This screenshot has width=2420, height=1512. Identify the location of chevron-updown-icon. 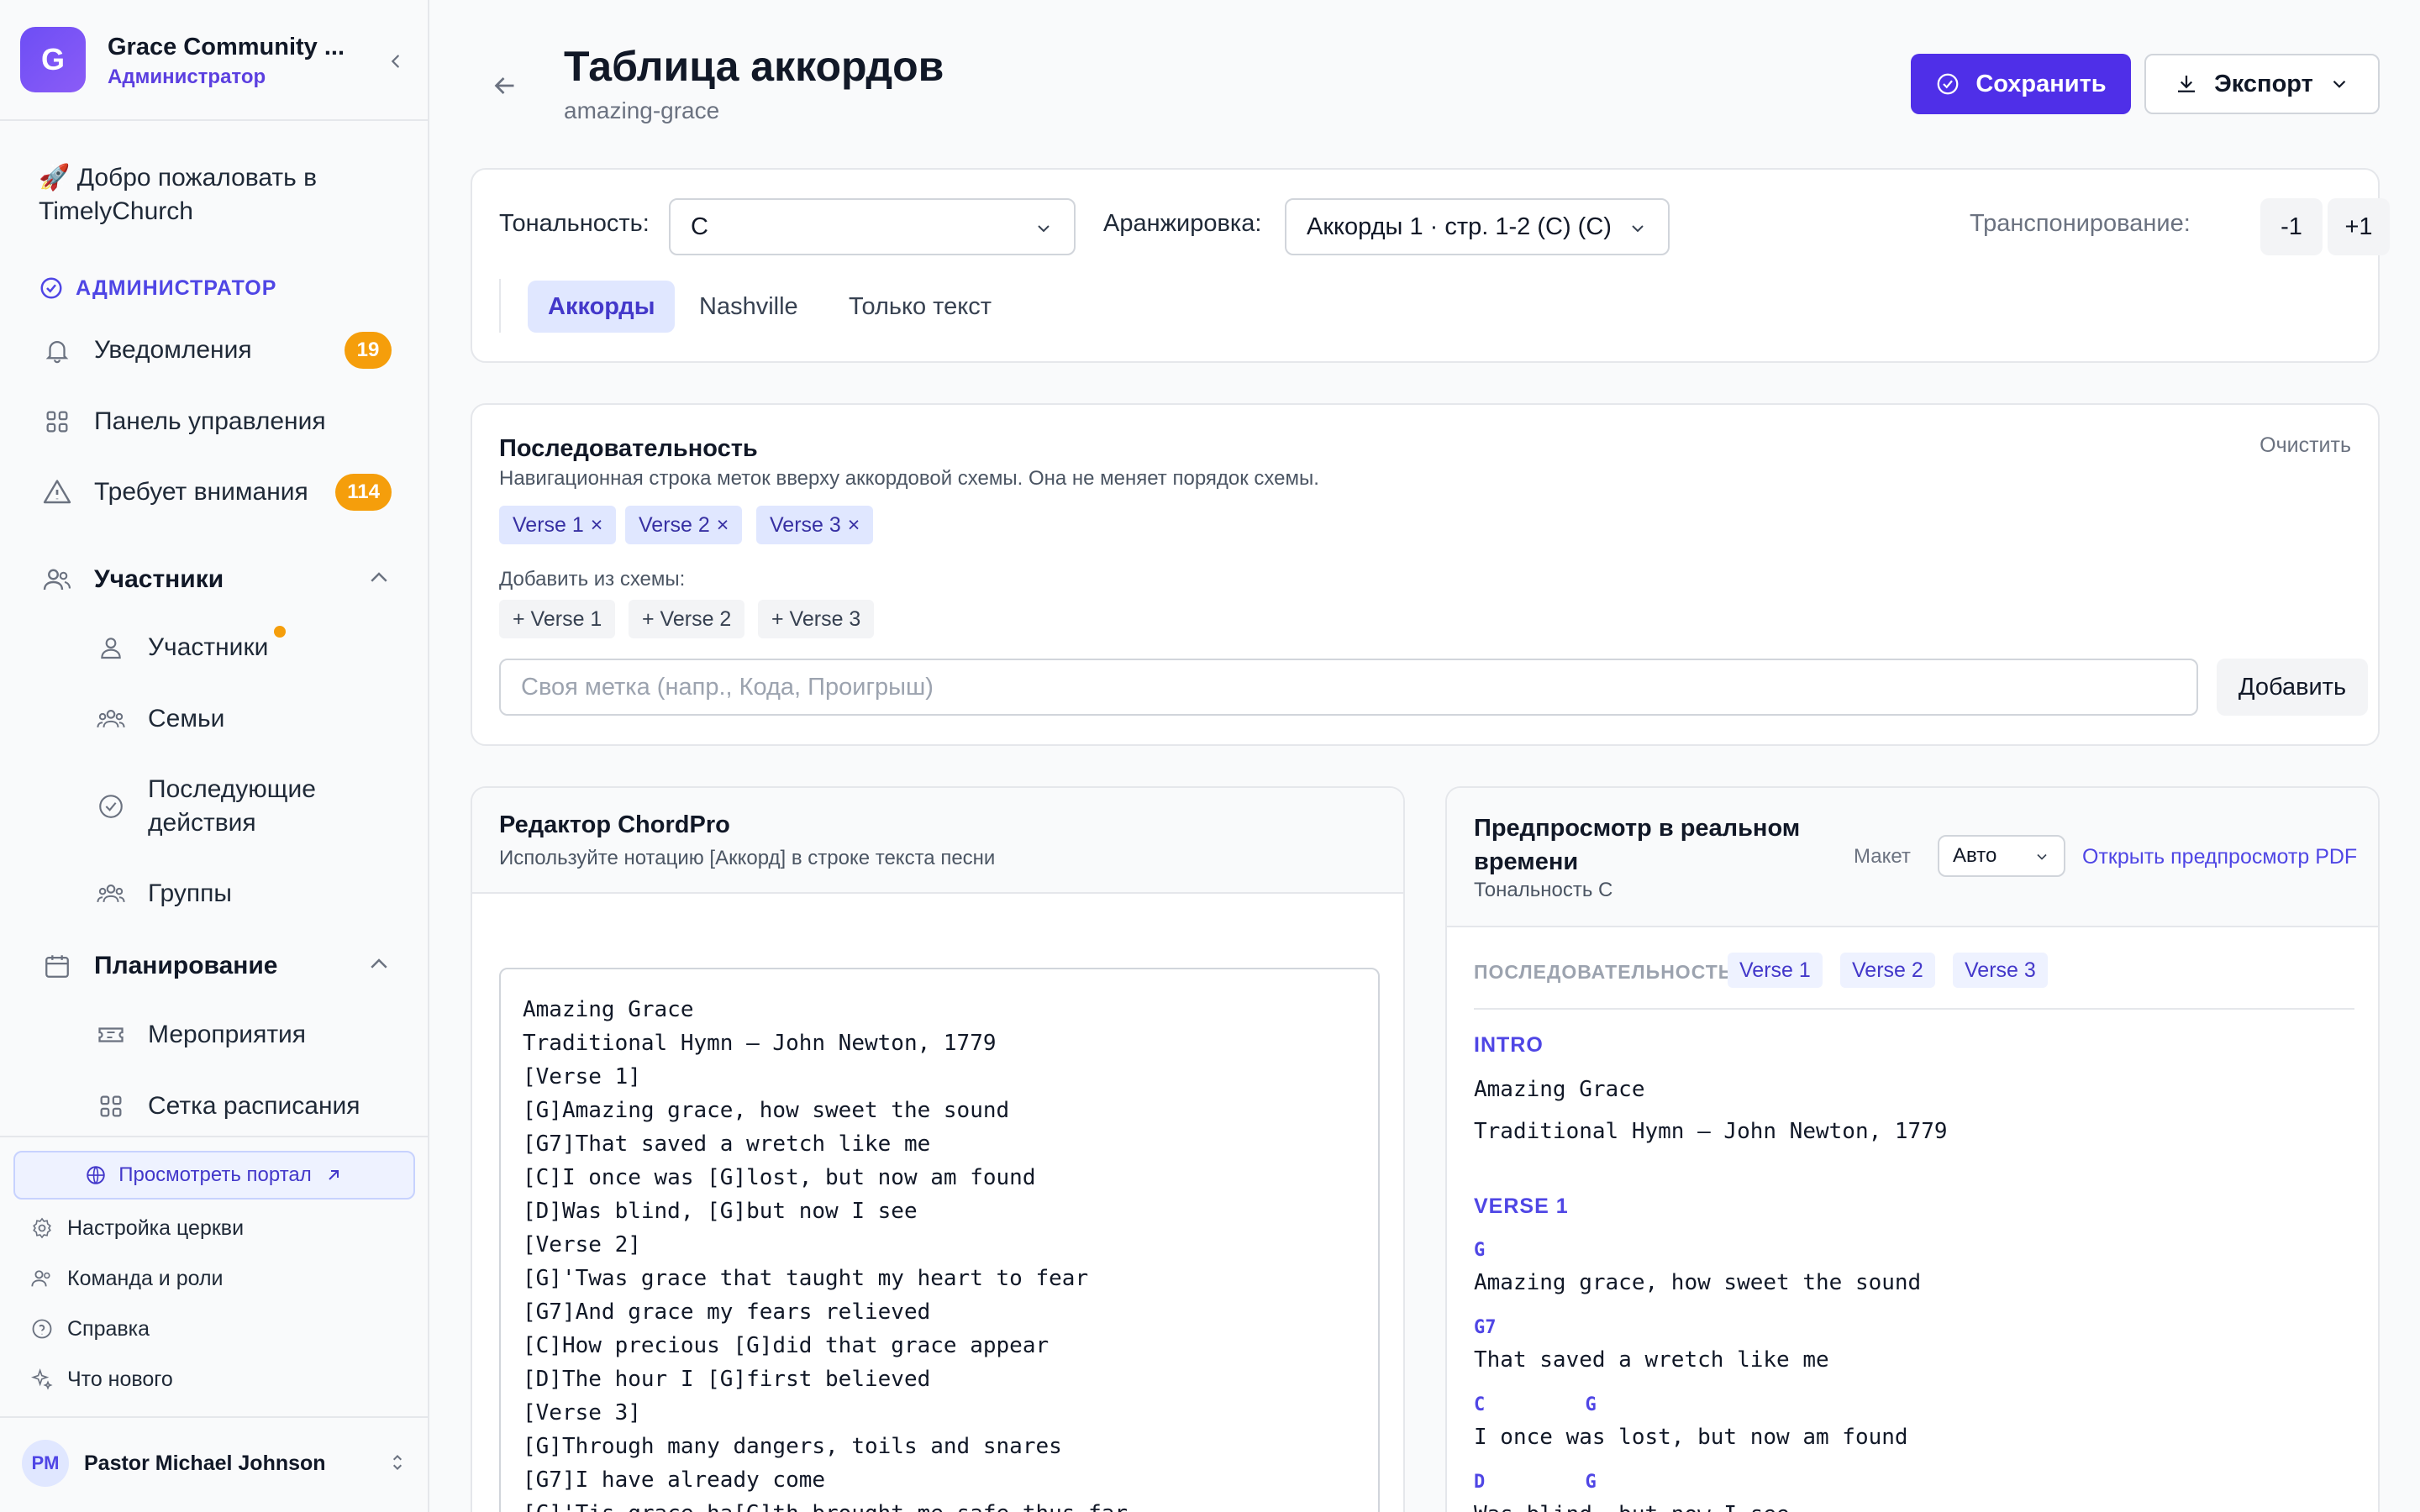
(397, 1462).